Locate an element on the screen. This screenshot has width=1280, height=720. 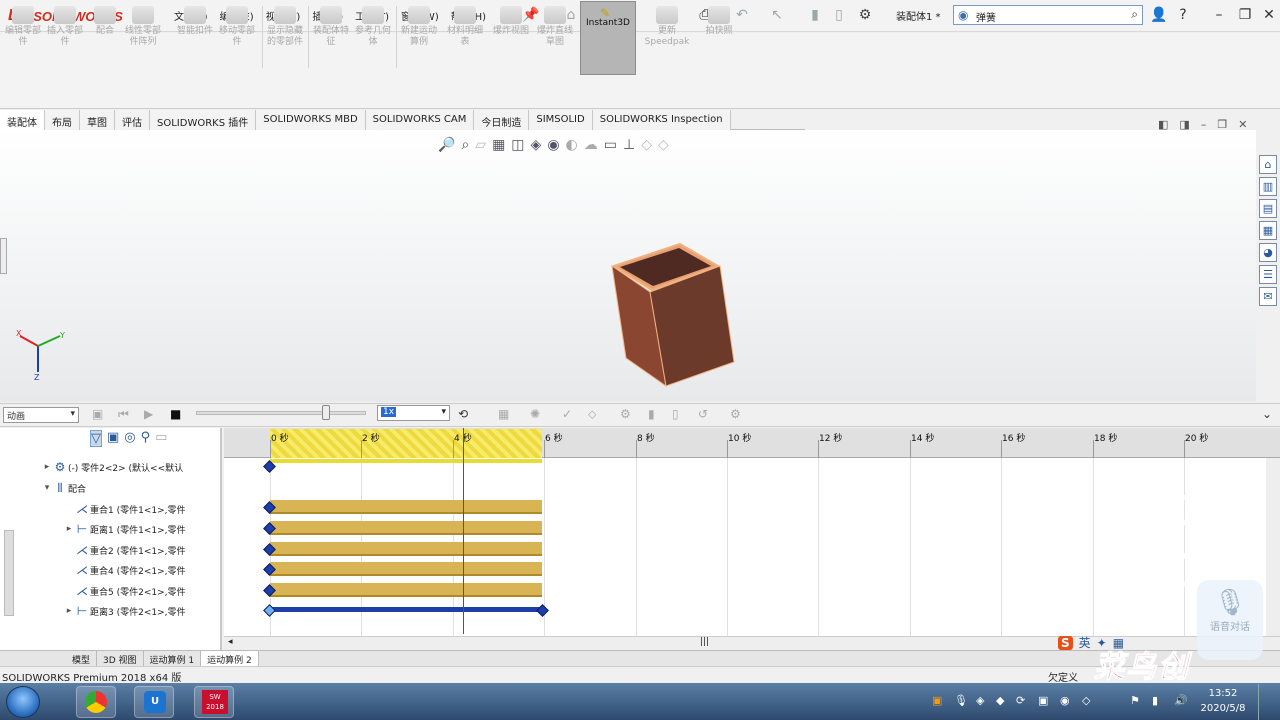
tray-sync-icon: ⟳ is located at coordinates (1020, 700).